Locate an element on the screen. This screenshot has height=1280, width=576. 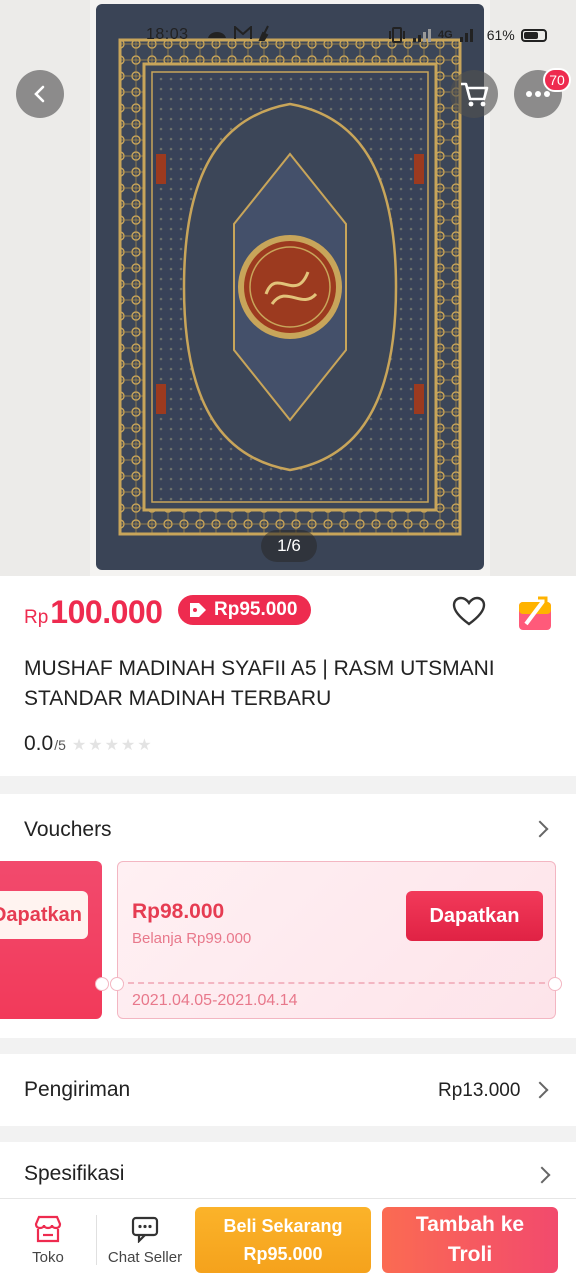
specification-row: Spesifikasi is located at coordinates (288, 1171).